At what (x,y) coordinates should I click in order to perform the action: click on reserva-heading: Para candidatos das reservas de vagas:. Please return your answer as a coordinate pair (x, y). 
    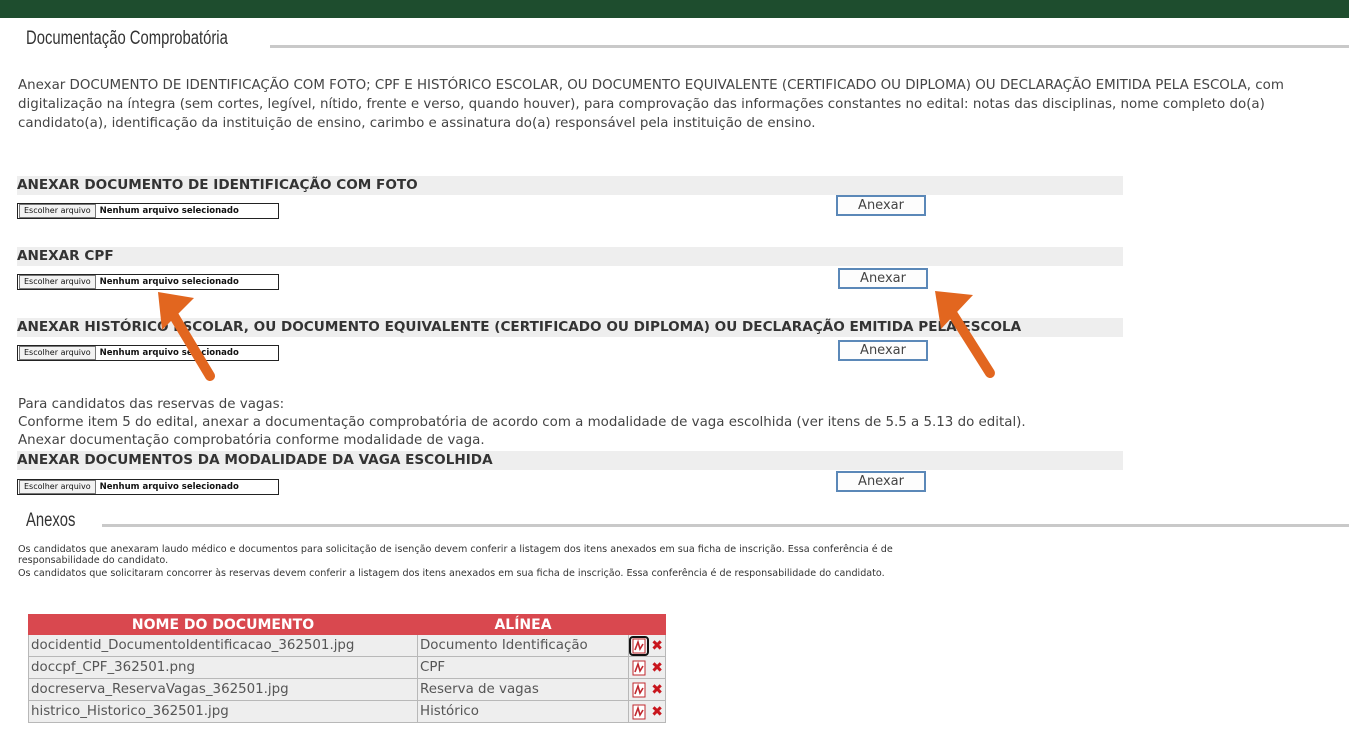
    Looking at the image, I should click on (151, 404).